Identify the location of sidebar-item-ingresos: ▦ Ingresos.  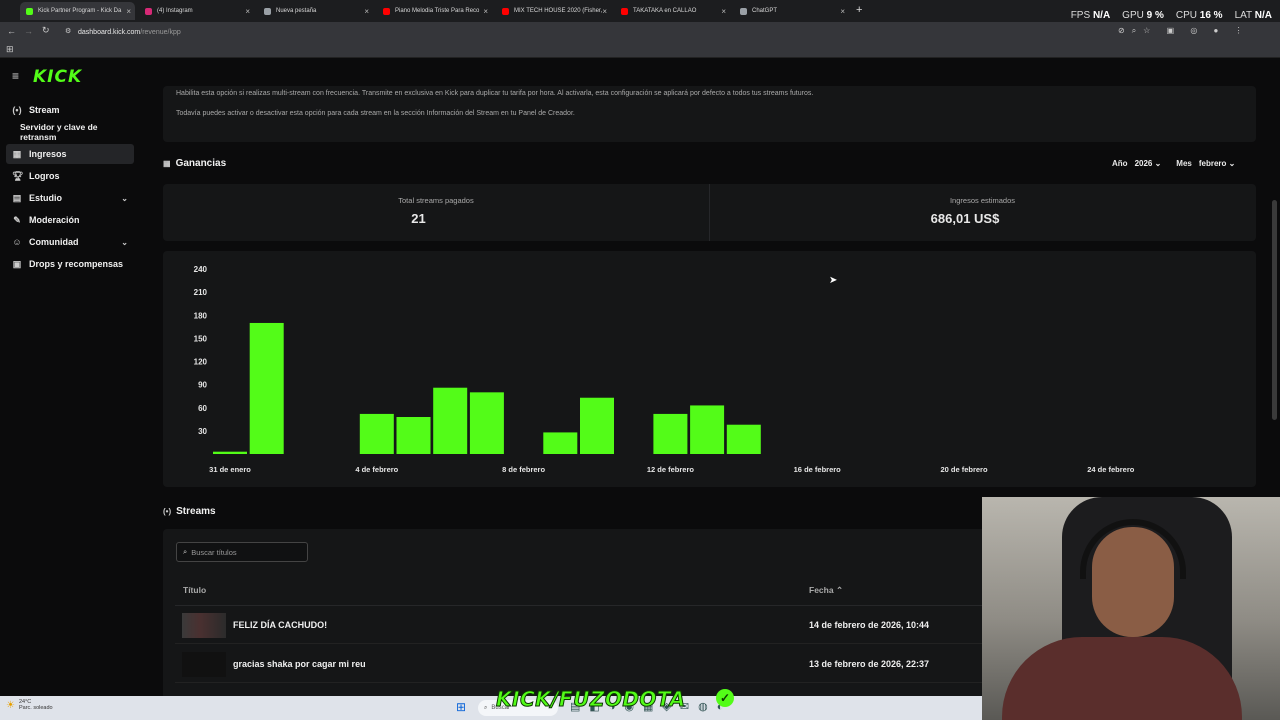
(70, 154).